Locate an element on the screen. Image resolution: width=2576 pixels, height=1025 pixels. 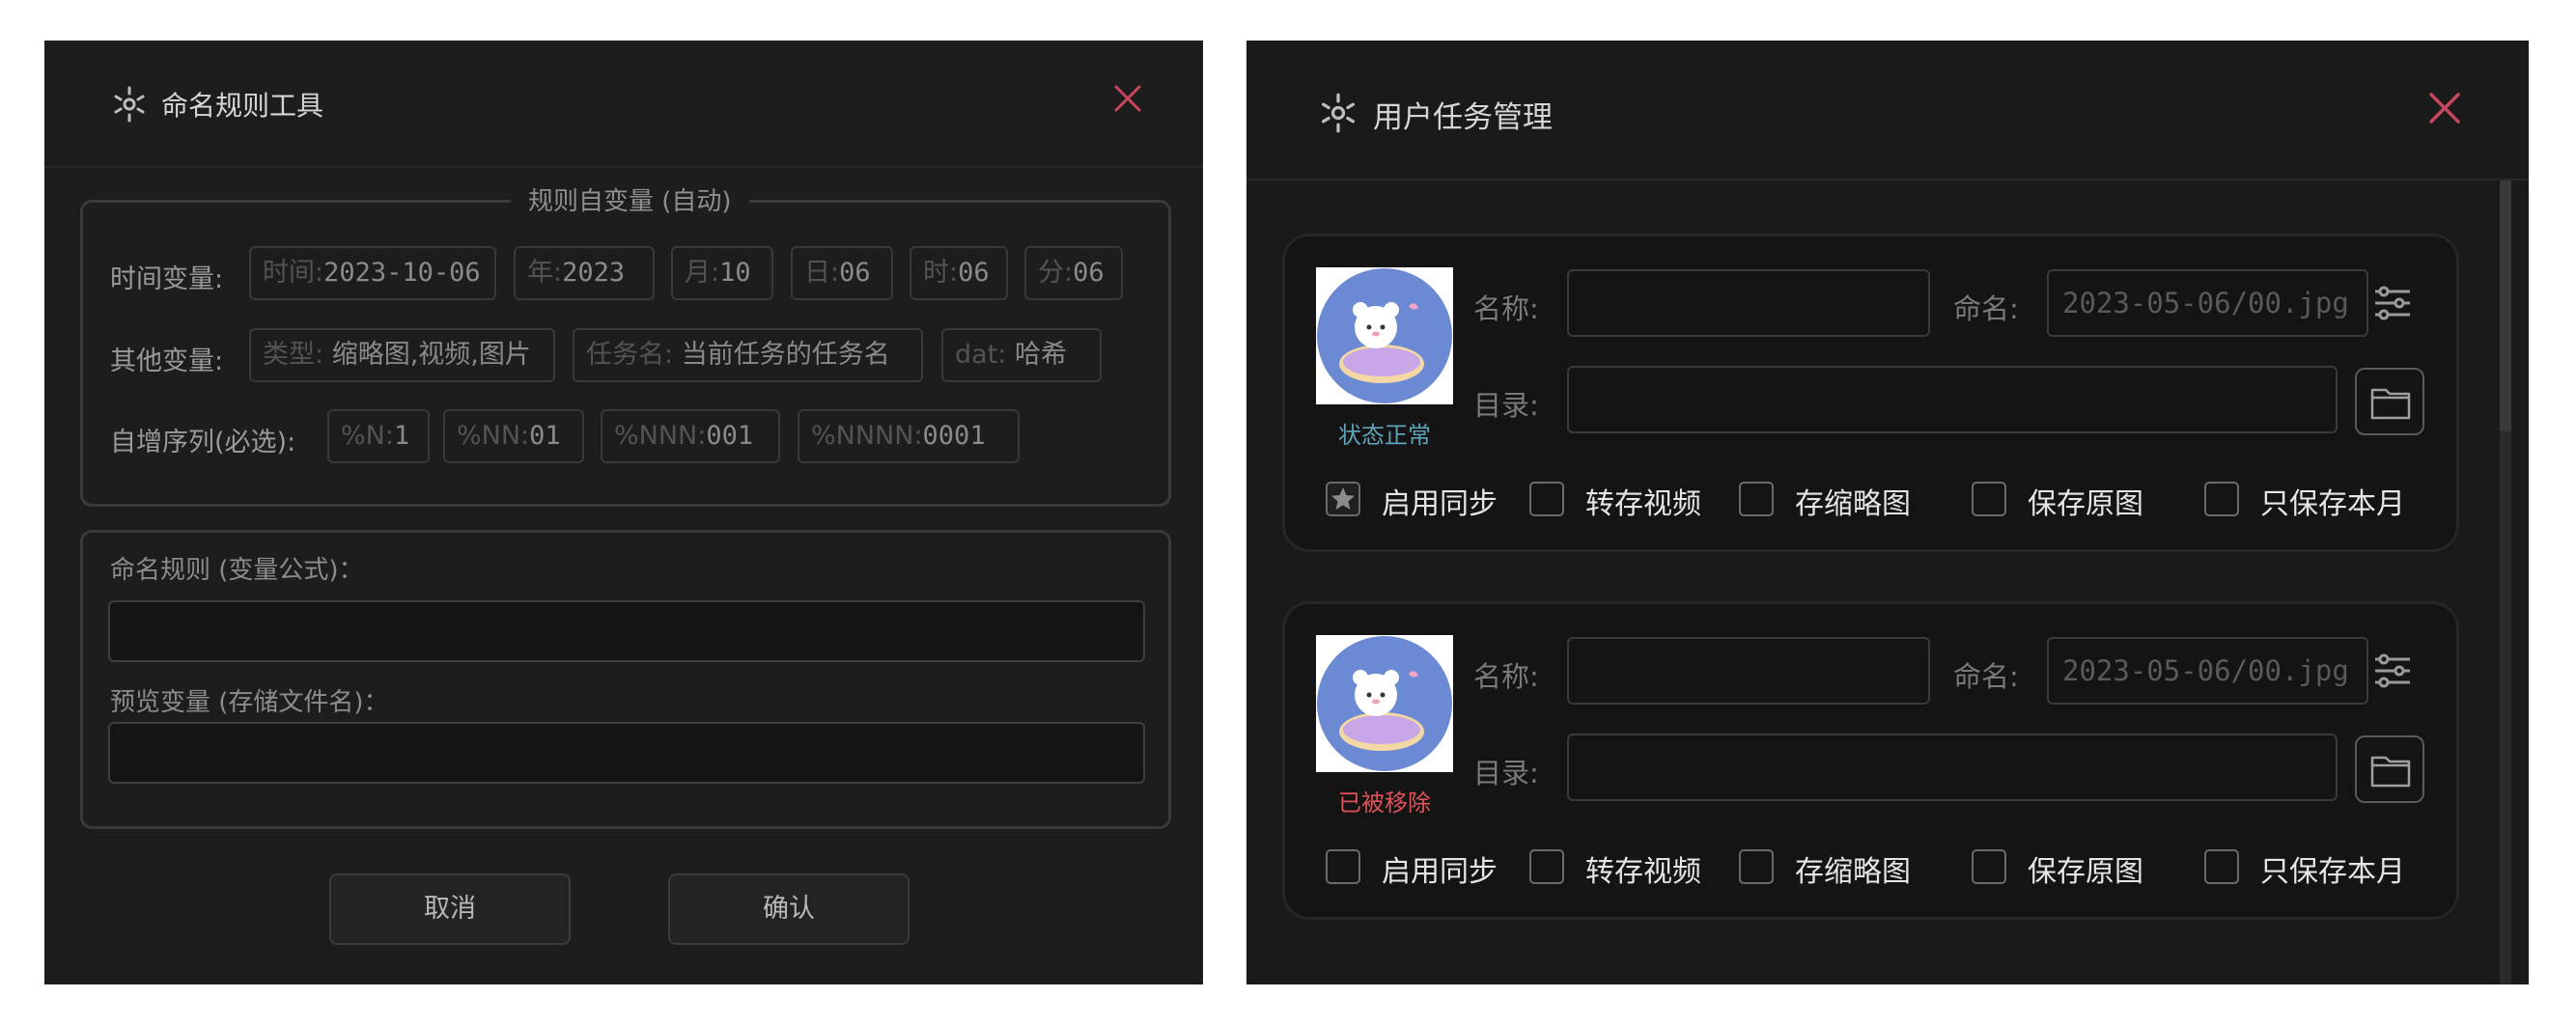
chip-value: 2023 is located at coordinates (594, 273).